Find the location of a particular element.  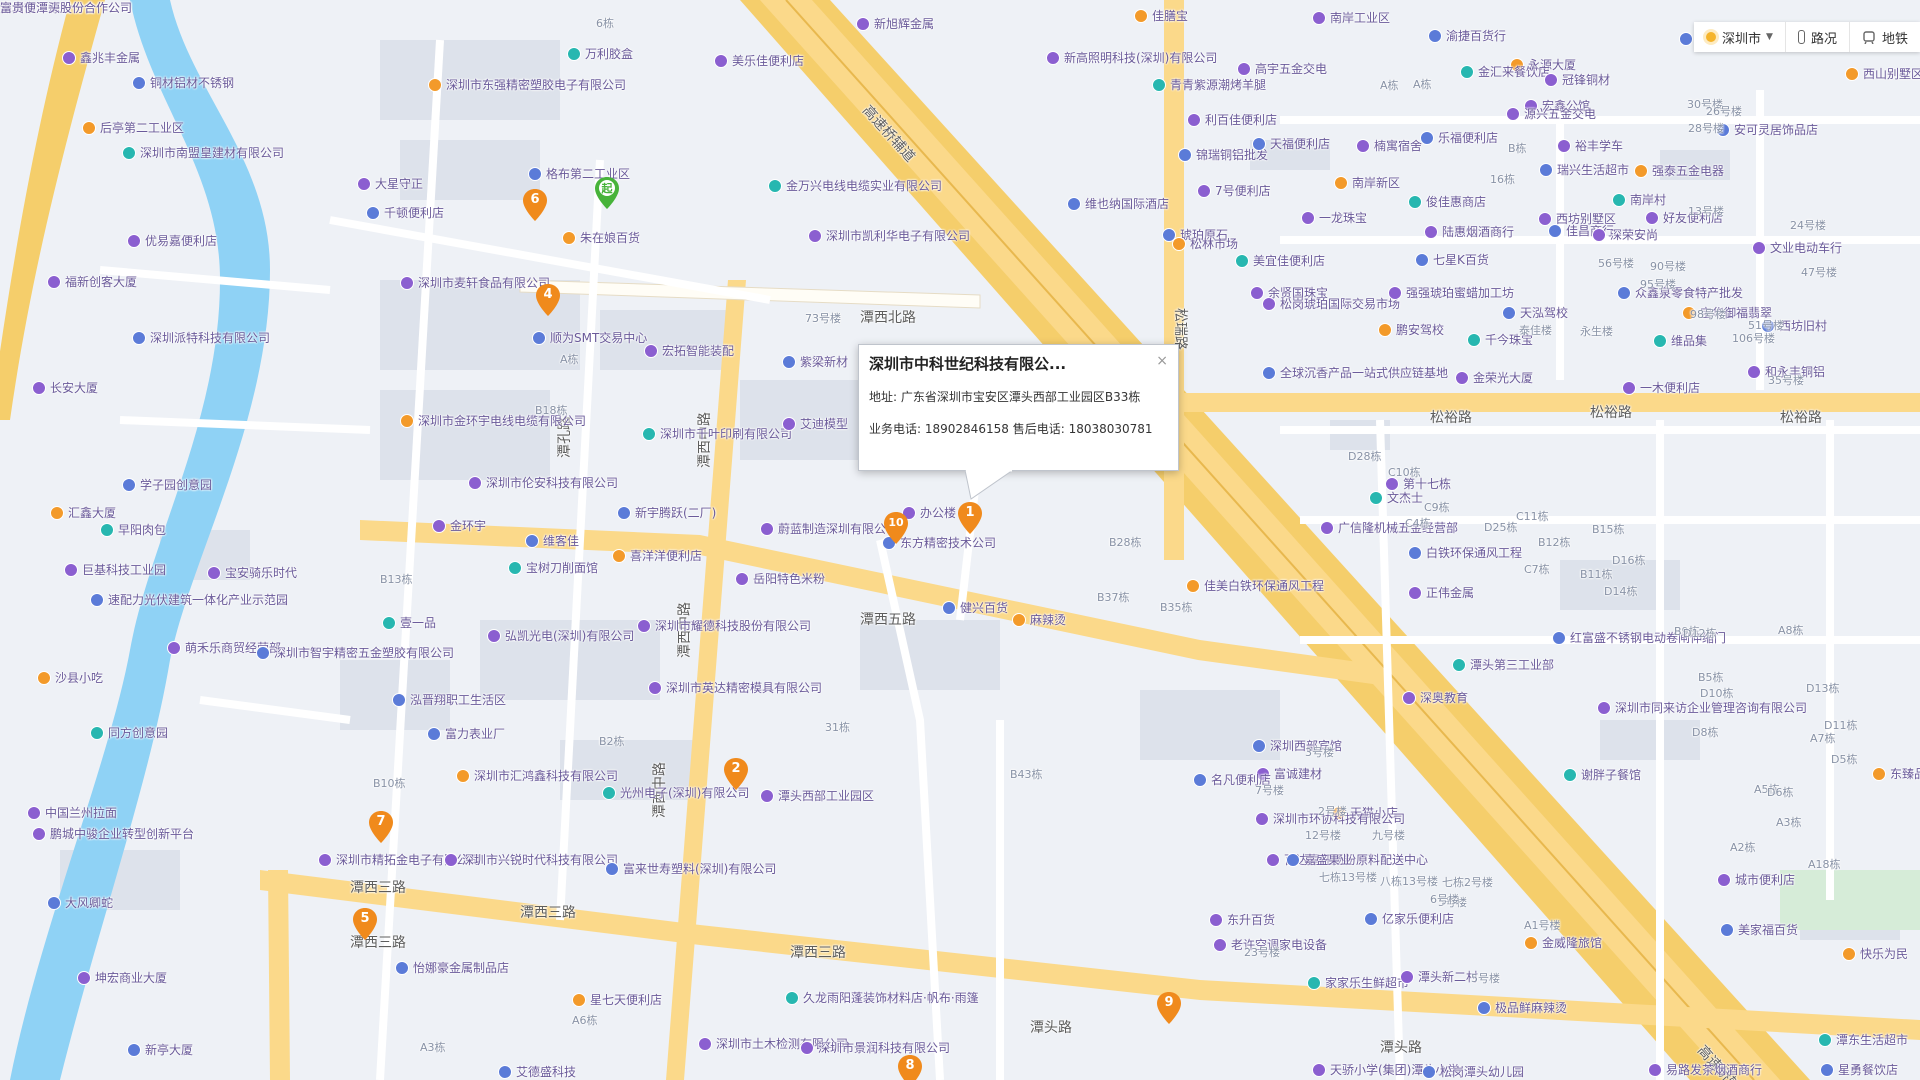

marker-pin: 5 is located at coordinates (365, 924).